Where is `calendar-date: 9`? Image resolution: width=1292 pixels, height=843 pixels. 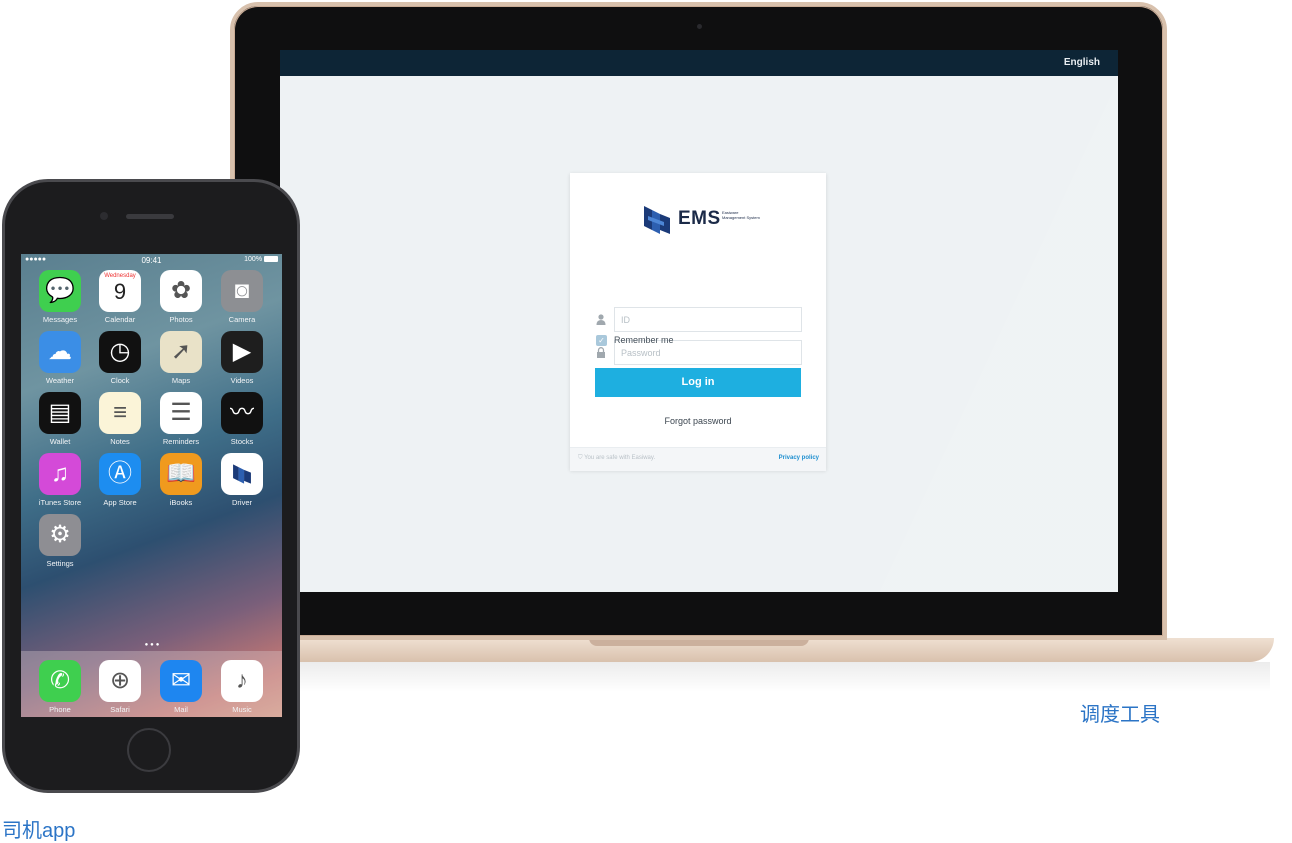
calendar-date: 9 is located at coordinates (120, 291).